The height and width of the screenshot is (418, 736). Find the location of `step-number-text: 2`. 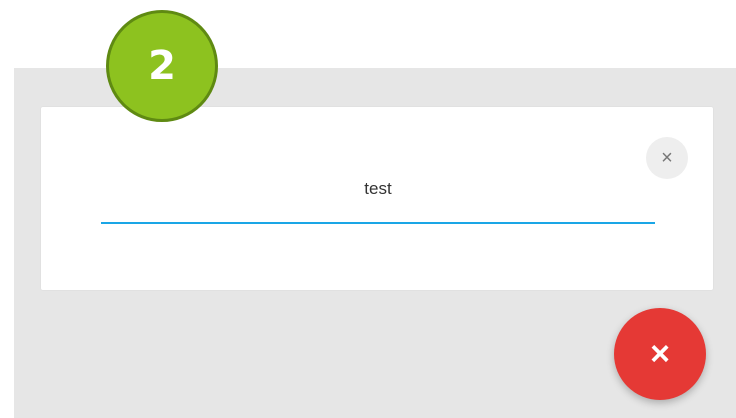

step-number-text: 2 is located at coordinates (162, 66).